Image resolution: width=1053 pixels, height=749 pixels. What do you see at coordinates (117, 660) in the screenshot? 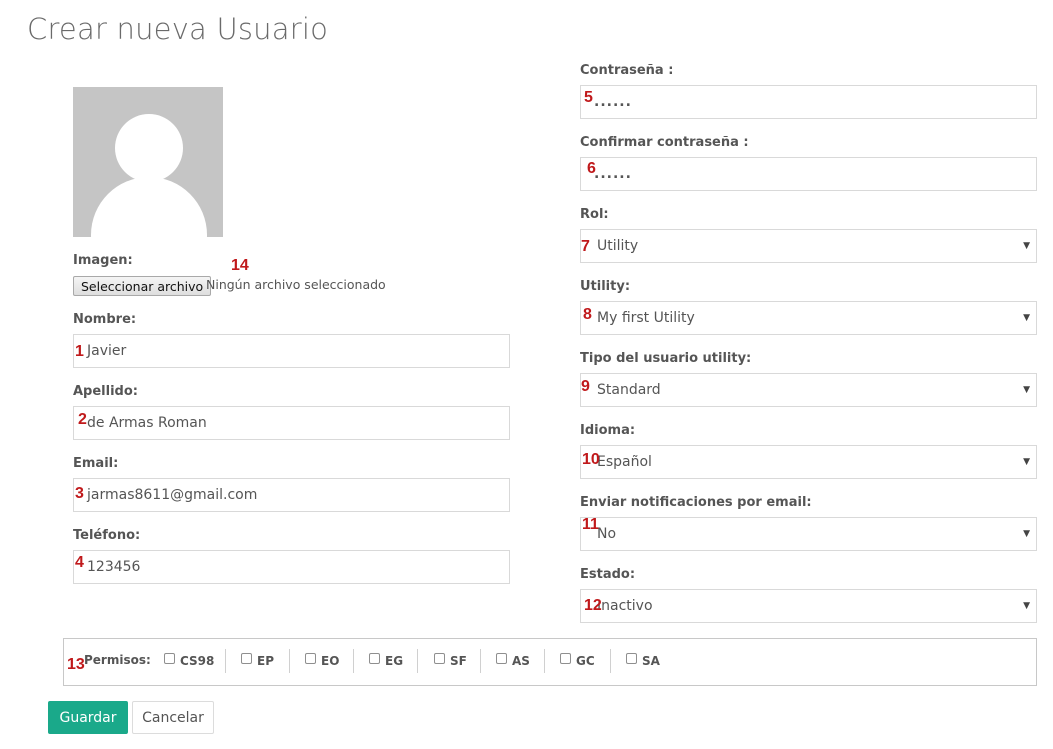
I see `permissions-label: Permisos:` at bounding box center [117, 660].